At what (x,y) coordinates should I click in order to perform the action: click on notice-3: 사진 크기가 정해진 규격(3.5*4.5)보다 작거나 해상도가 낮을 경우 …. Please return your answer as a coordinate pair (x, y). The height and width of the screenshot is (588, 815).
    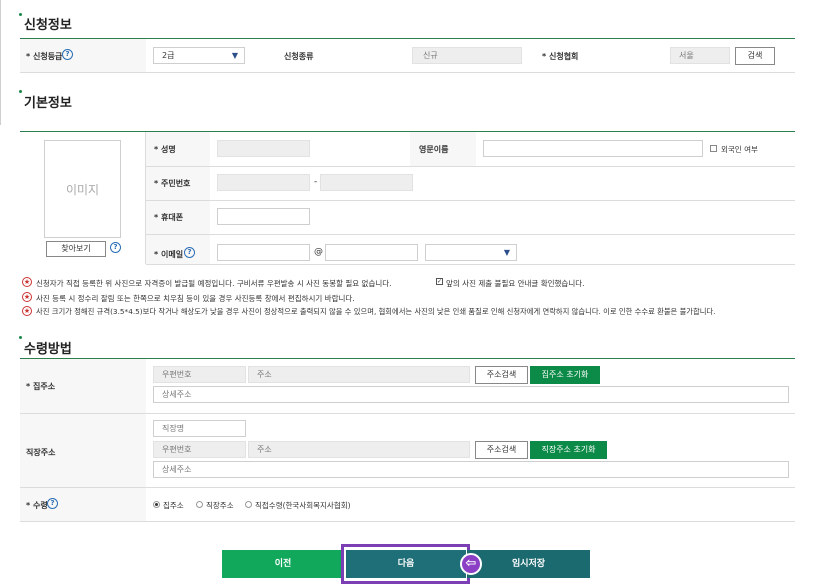
    Looking at the image, I should click on (376, 311).